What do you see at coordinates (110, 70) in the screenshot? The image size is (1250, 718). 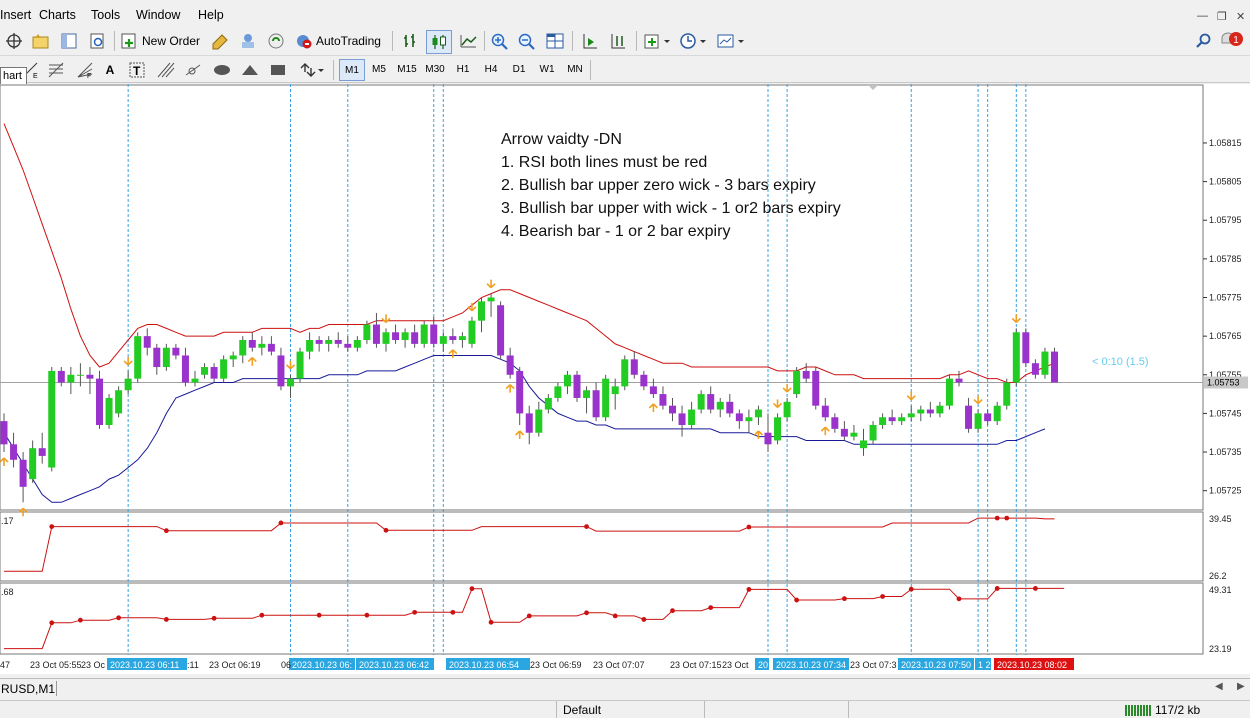 I see `text-icon: A` at bounding box center [110, 70].